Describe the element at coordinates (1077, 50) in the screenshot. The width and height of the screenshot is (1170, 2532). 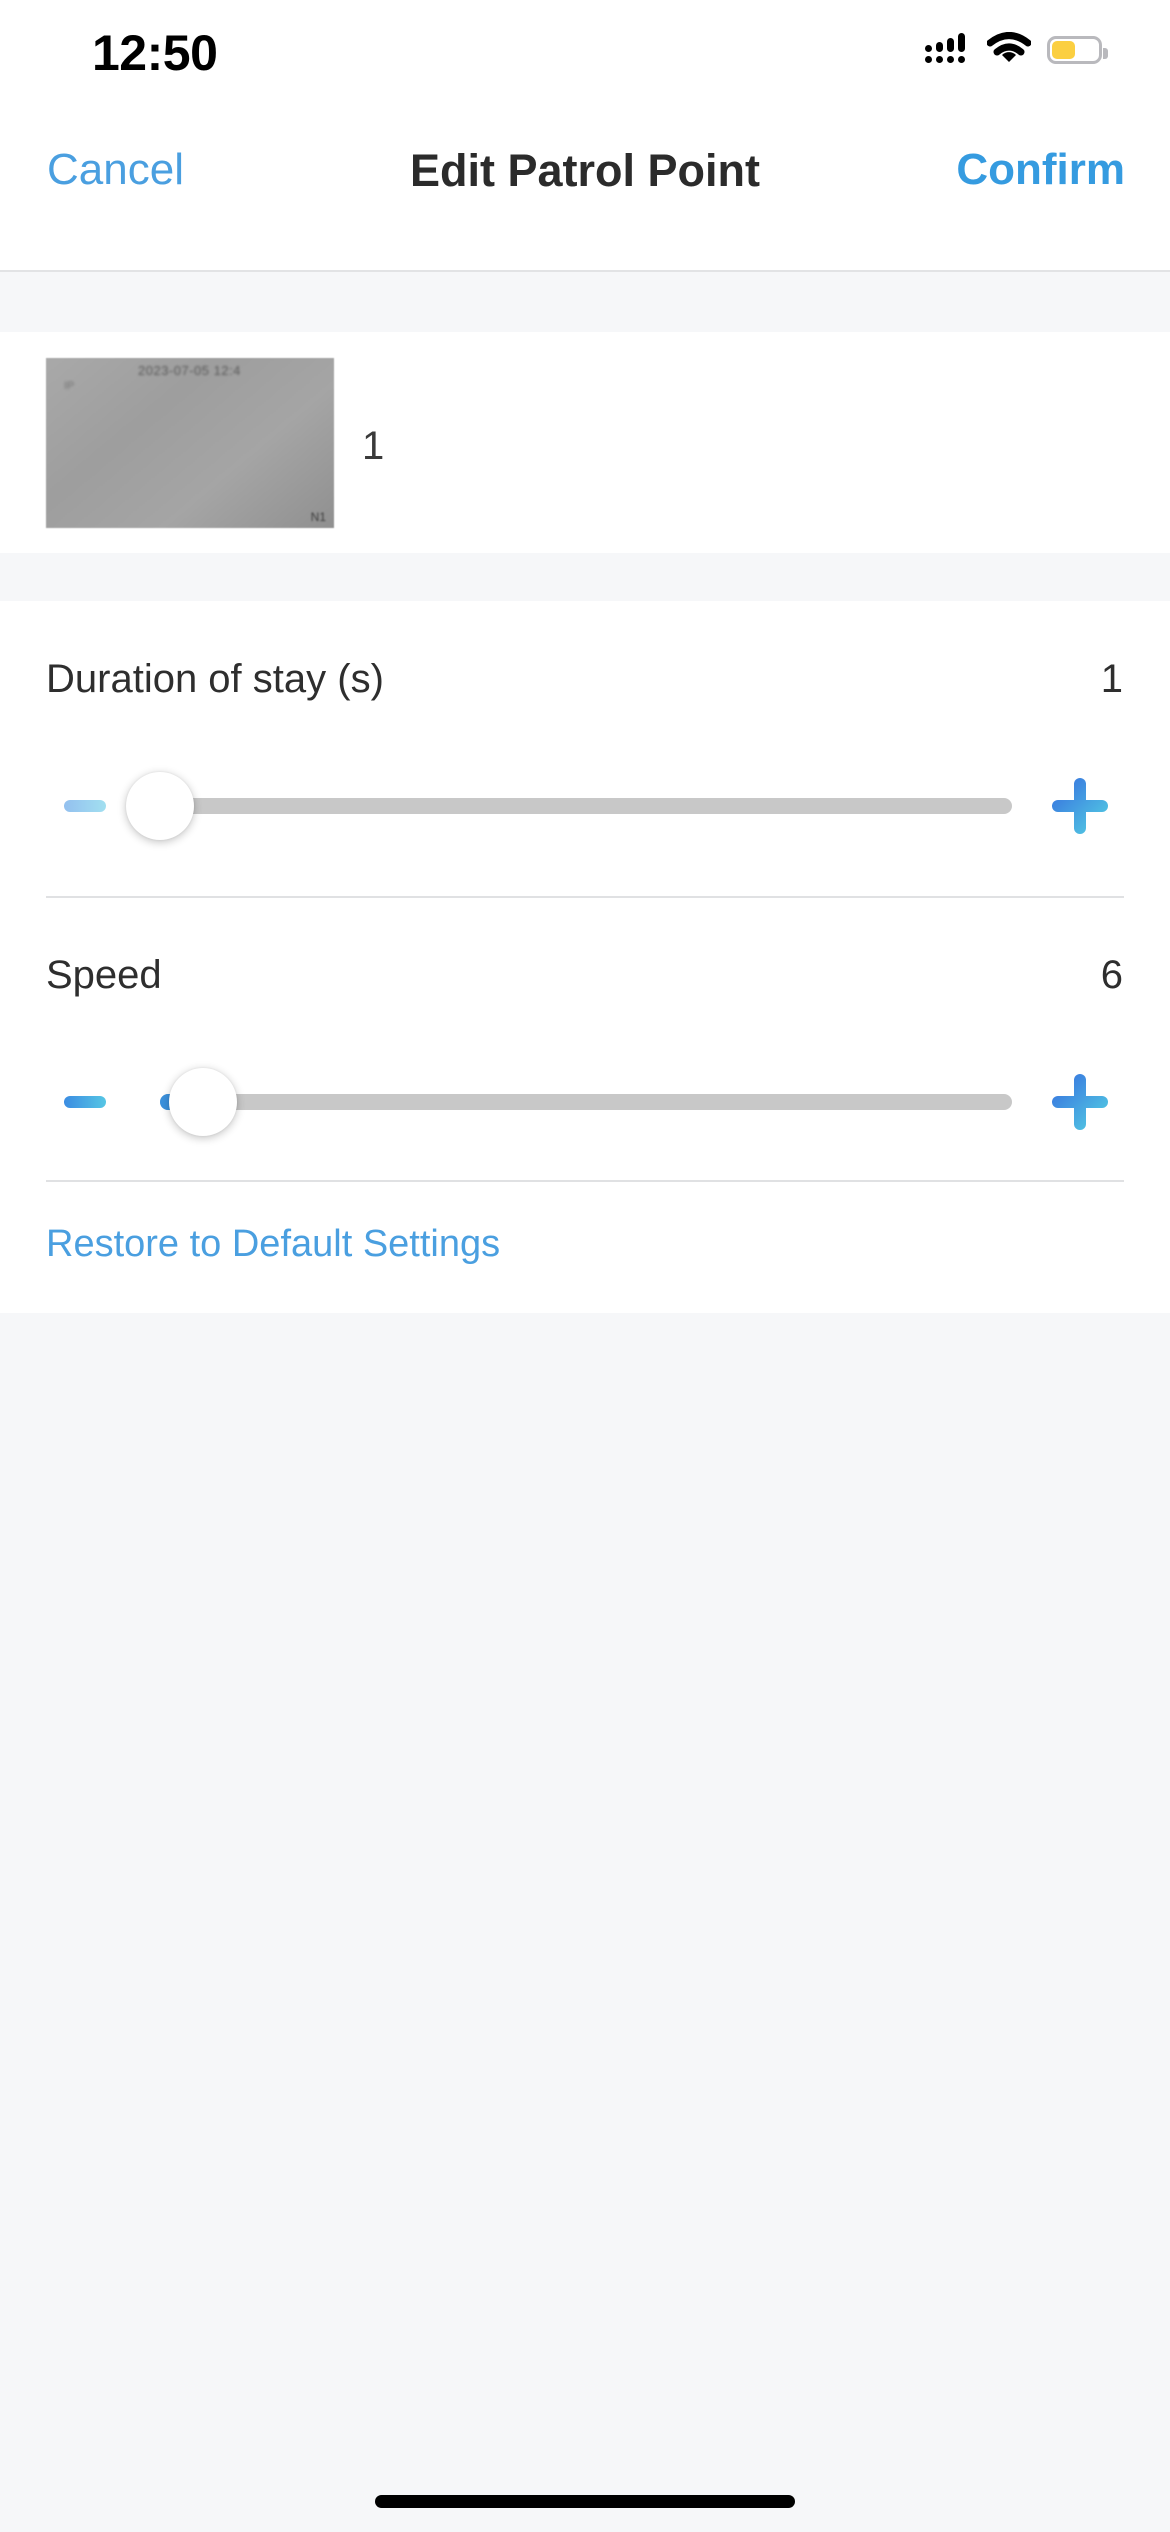
I see `battery-icon` at that location.